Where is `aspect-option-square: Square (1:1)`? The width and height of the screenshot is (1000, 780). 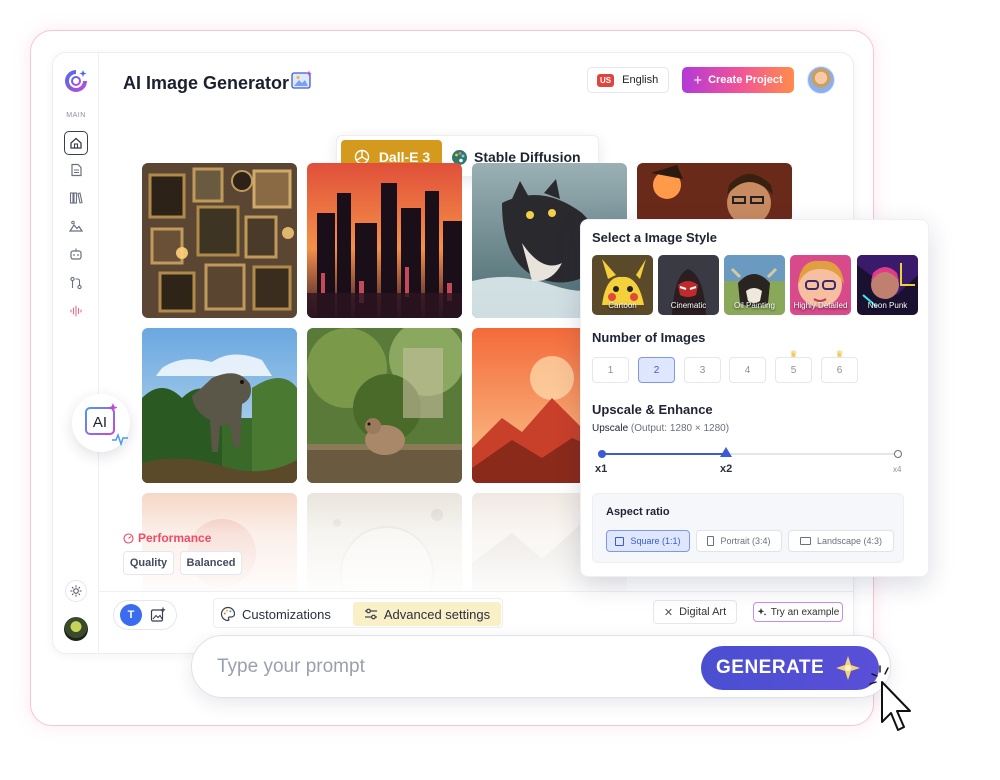
aspect-option-square: Square (1:1) is located at coordinates (648, 541).